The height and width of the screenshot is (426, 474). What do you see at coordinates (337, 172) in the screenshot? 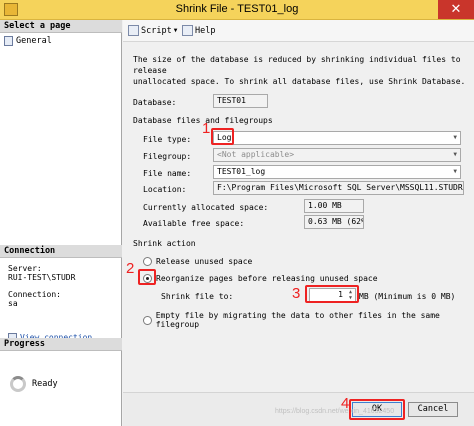
I see `file-name-select: TEST01_log ▼` at bounding box center [337, 172].